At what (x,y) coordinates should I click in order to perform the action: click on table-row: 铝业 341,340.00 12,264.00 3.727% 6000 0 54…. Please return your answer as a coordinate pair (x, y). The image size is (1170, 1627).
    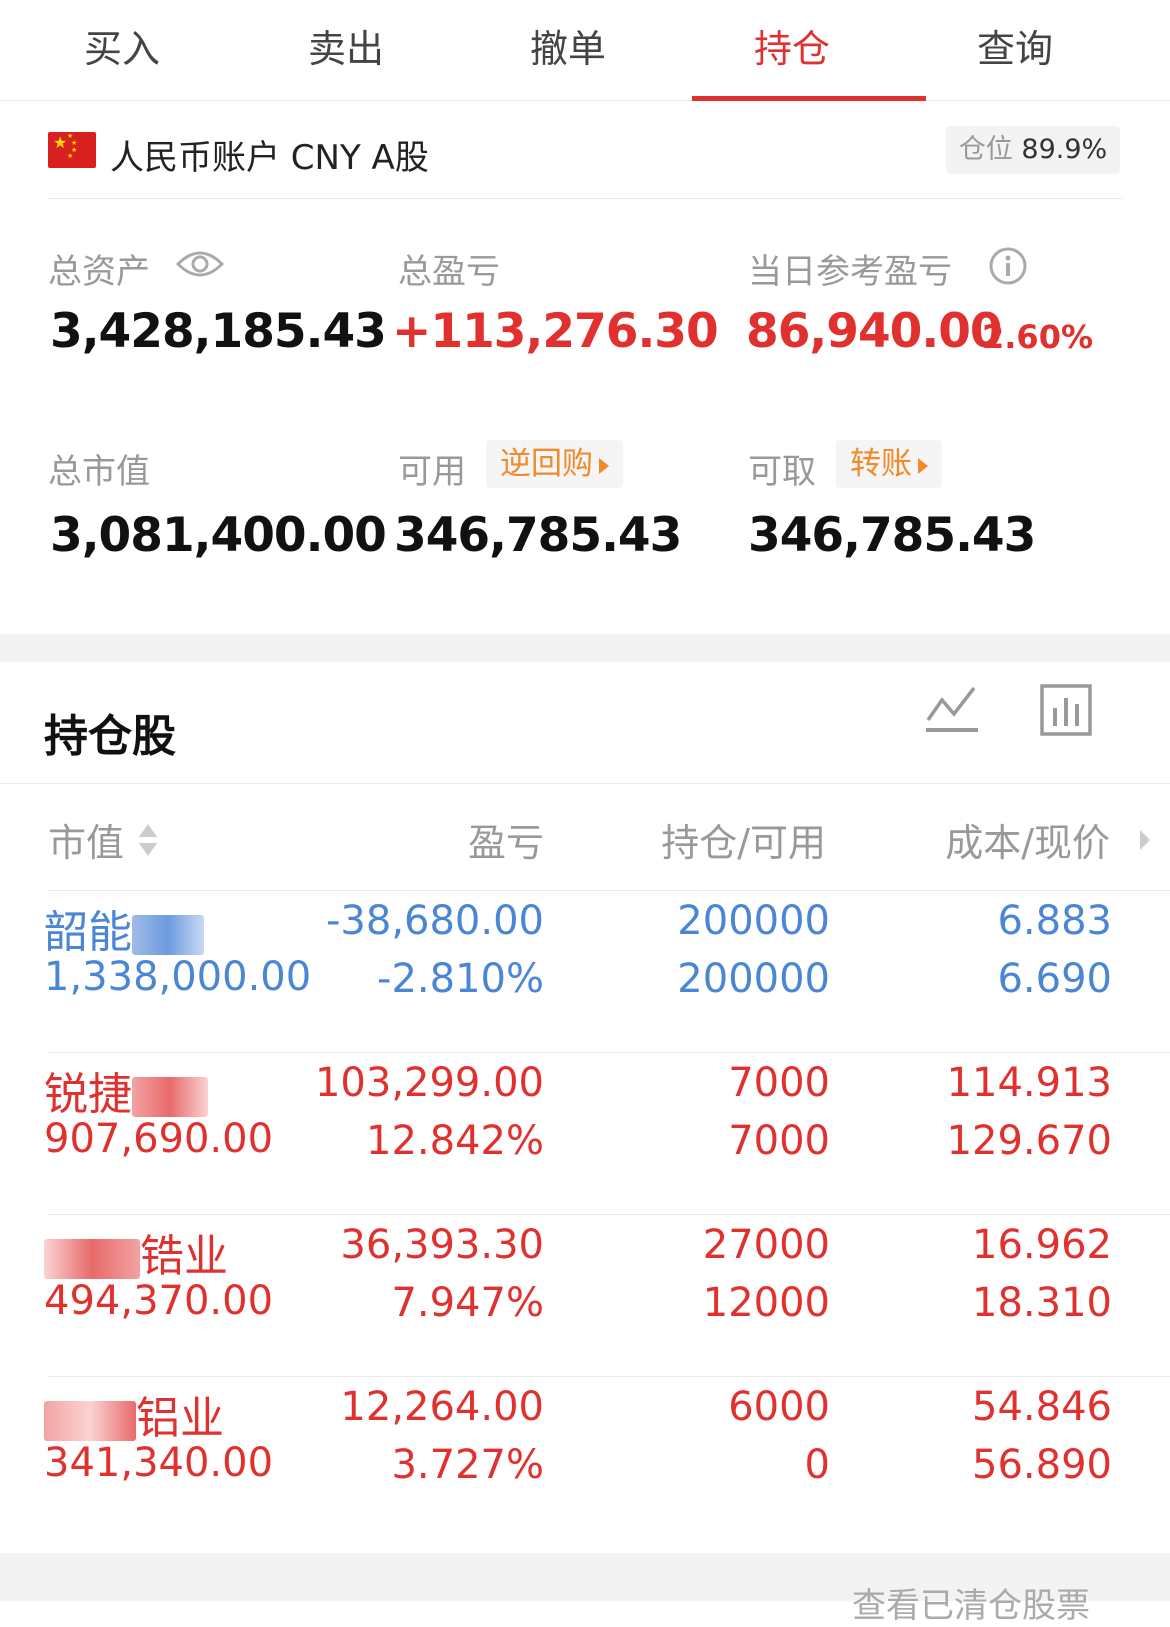
    Looking at the image, I should click on (585, 1456).